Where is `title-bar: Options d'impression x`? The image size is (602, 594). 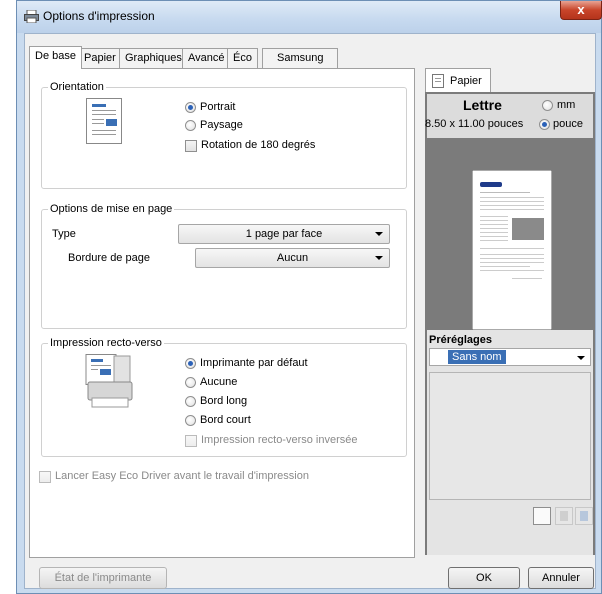 title-bar: Options d'impression x is located at coordinates (309, 17).